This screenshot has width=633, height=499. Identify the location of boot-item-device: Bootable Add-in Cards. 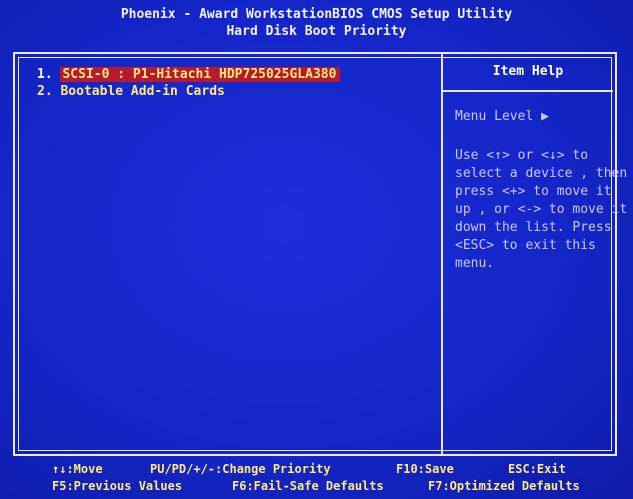
(142, 91).